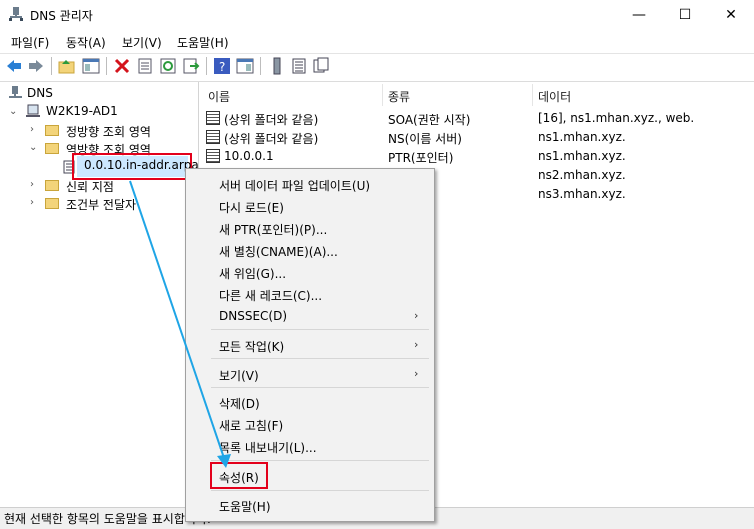 Image resolution: width=754 pixels, height=529 pixels. What do you see at coordinates (180, 324) in the screenshot?
I see `annotation-arrow` at bounding box center [180, 324].